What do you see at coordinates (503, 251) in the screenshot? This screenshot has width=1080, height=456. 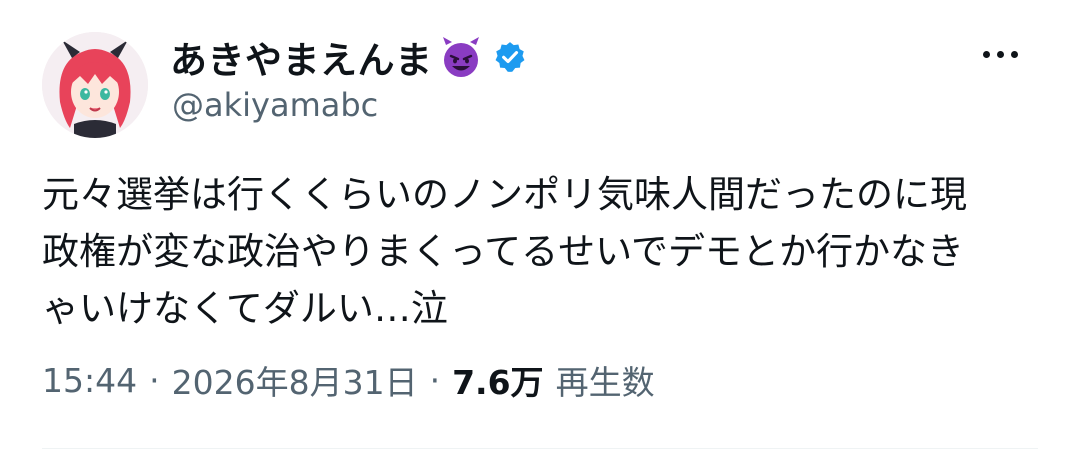 I see `tweet-line: 政権が変な政治やりまくってるせいでデモとか行かなき` at bounding box center [503, 251].